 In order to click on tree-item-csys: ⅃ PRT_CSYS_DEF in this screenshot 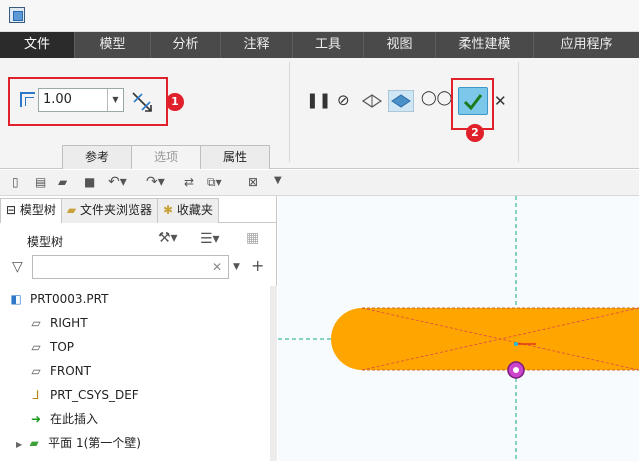, I will do `click(83, 395)`.